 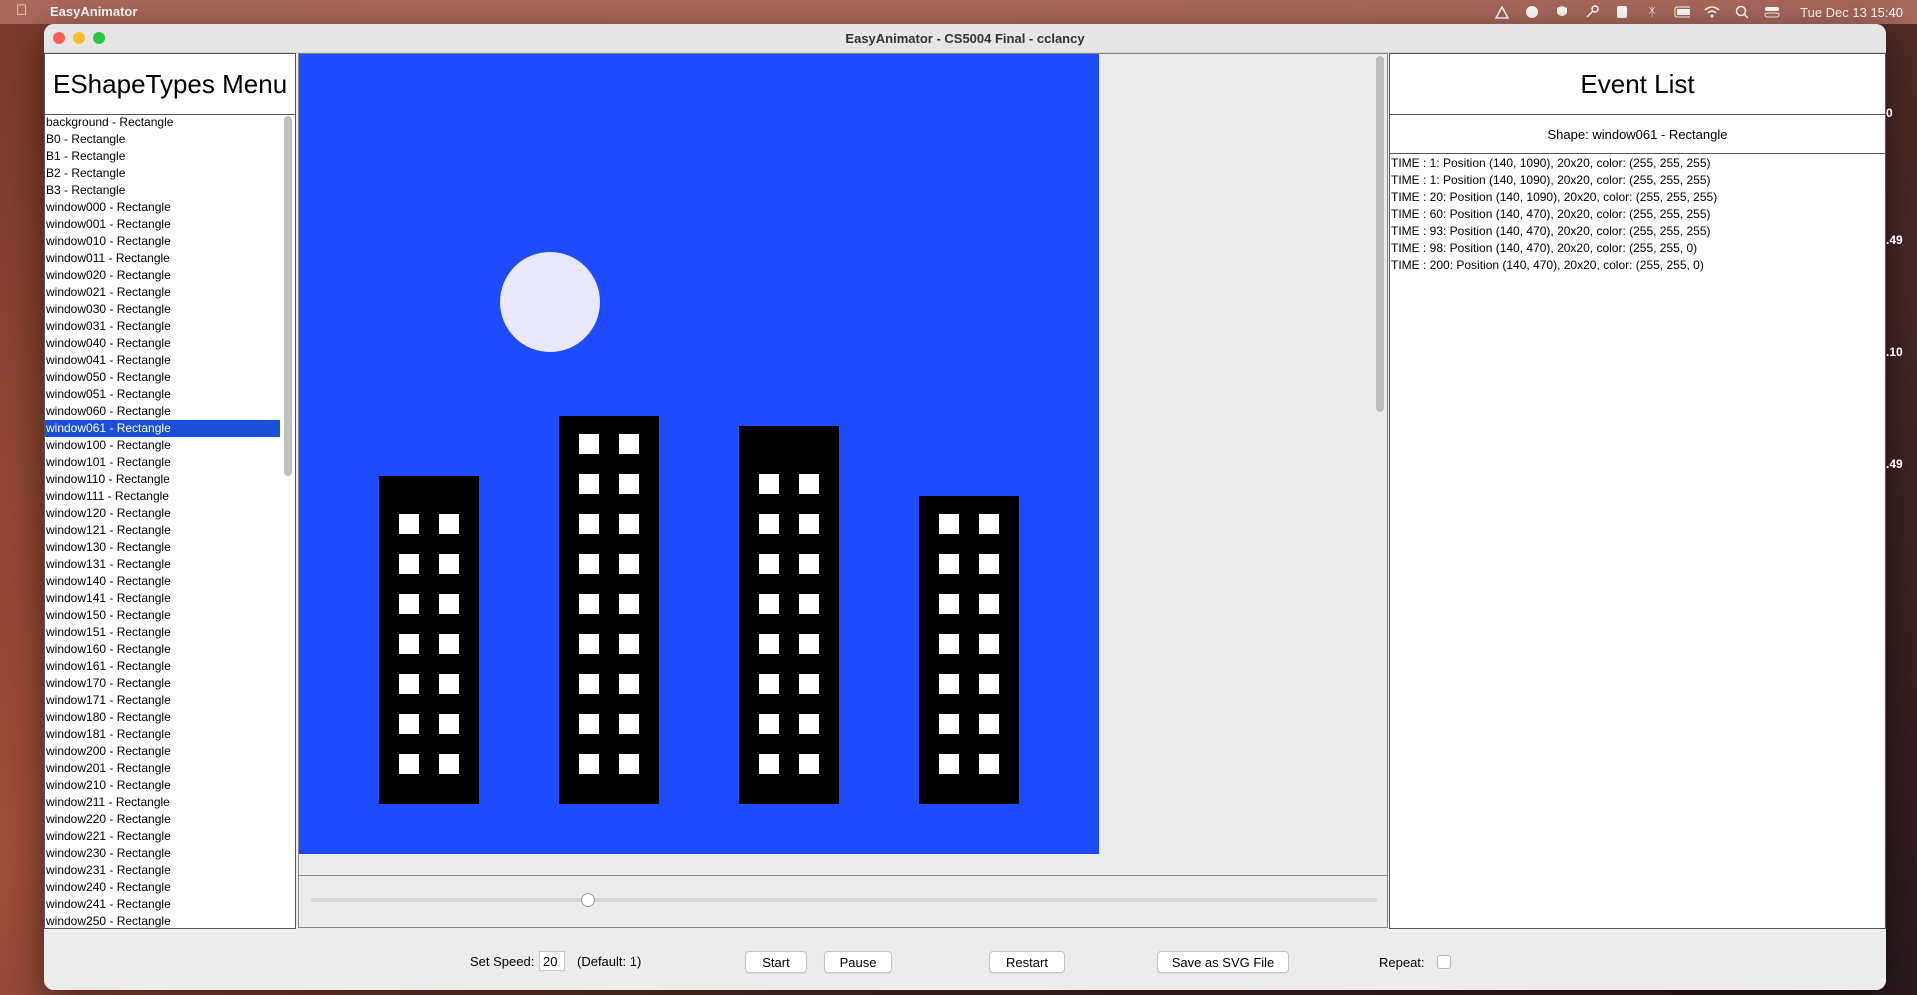 I want to click on shape-list-item: window051 - Rectangle, so click(x=162, y=394).